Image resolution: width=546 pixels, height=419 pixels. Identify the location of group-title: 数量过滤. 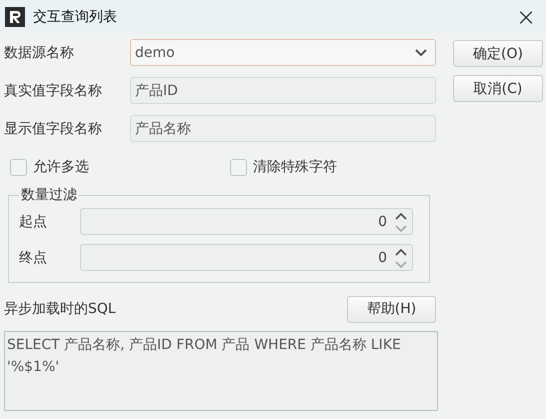
(49, 195).